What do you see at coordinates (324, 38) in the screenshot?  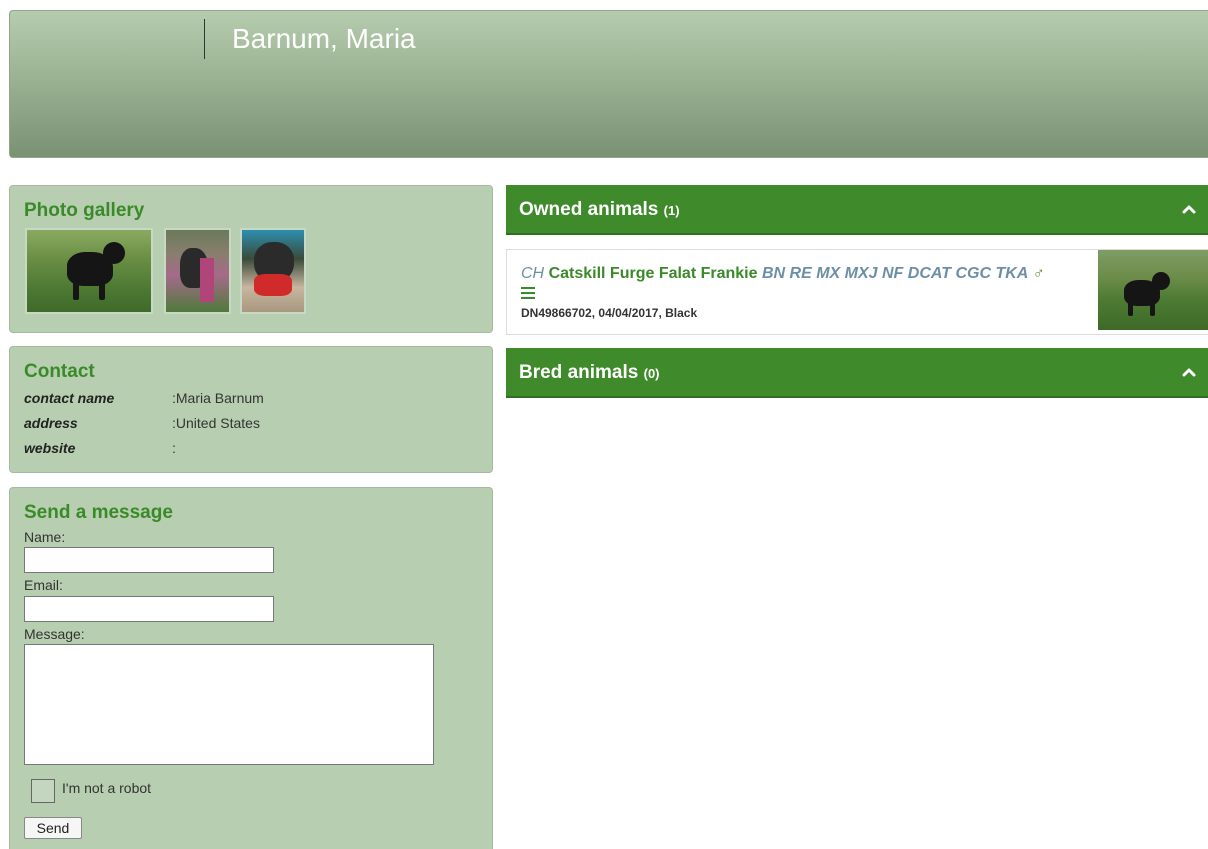 I see `page-title: Barnum, Maria` at bounding box center [324, 38].